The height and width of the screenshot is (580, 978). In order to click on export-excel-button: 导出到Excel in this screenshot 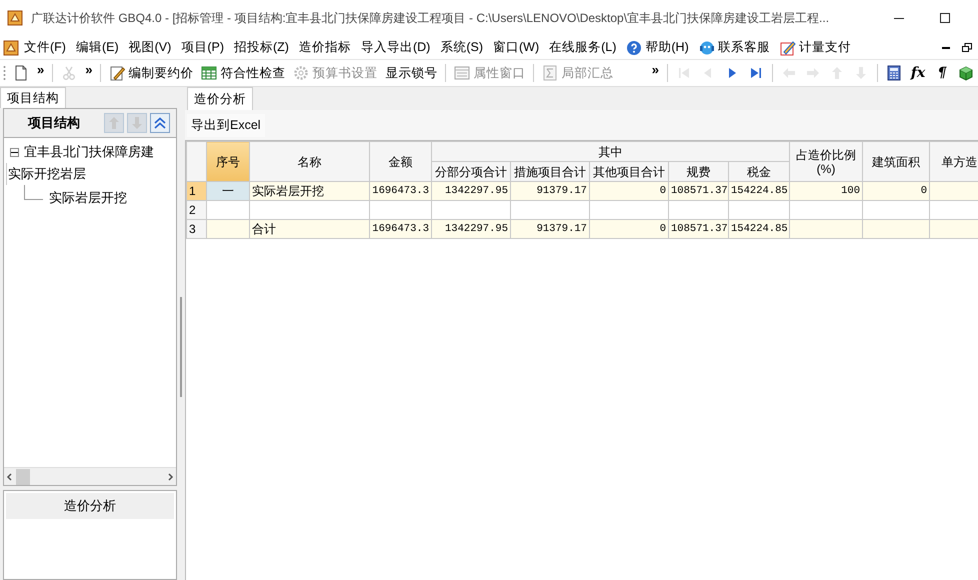, I will do `click(226, 125)`.